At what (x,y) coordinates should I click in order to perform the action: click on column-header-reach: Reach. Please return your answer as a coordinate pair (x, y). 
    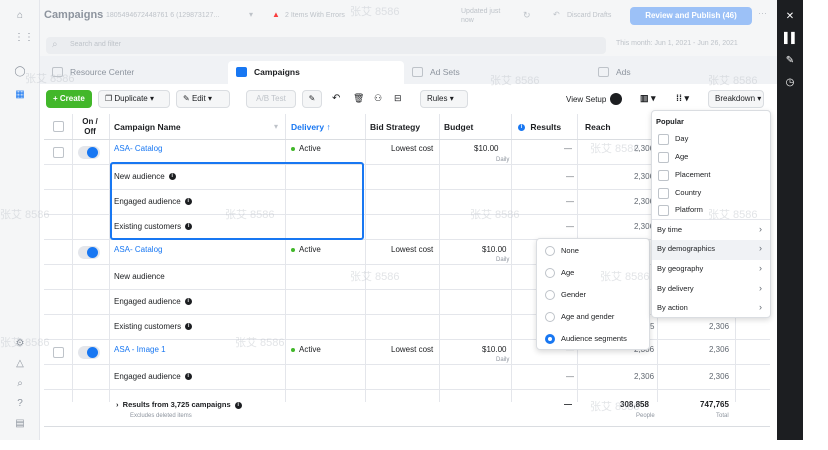
    Looking at the image, I should click on (598, 127).